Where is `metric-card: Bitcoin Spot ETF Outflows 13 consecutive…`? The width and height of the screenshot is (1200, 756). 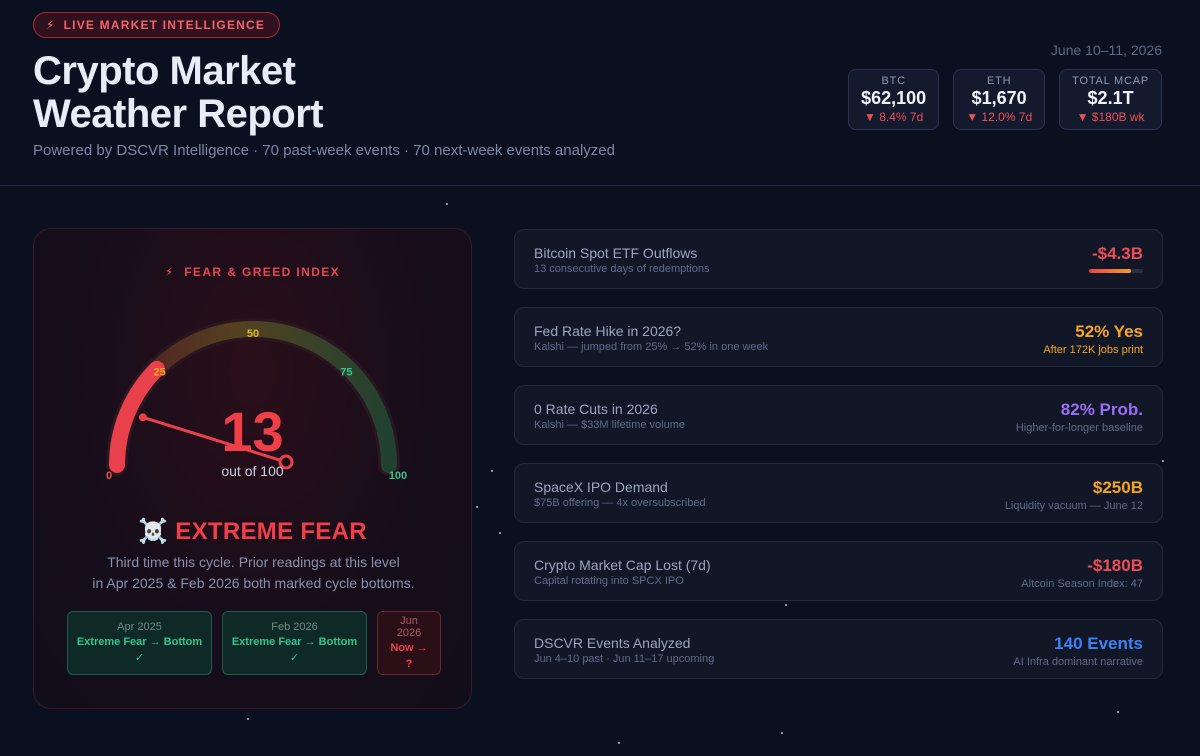 metric-card: Bitcoin Spot ETF Outflows 13 consecutive… is located at coordinates (838, 259).